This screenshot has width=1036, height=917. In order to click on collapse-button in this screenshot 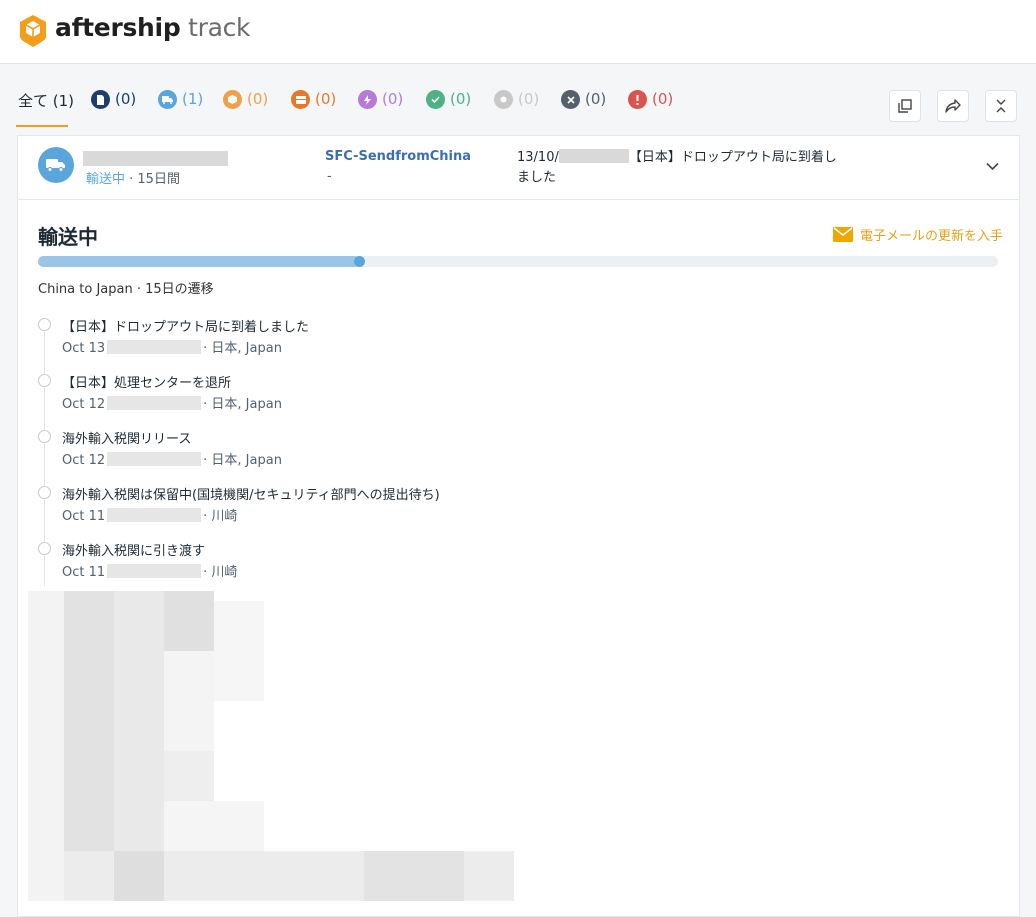, I will do `click(1001, 106)`.